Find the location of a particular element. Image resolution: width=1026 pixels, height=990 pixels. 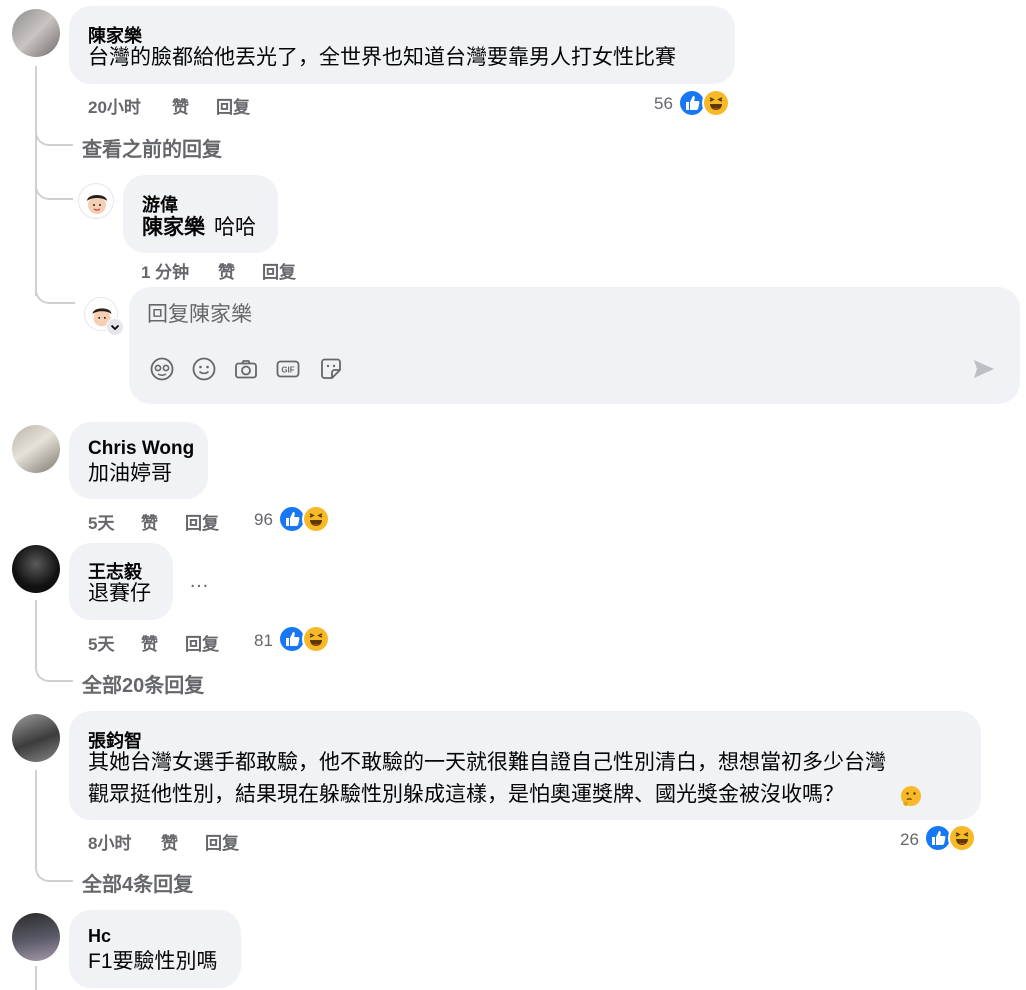

reply-mention: 陳家樂 is located at coordinates (173, 228).